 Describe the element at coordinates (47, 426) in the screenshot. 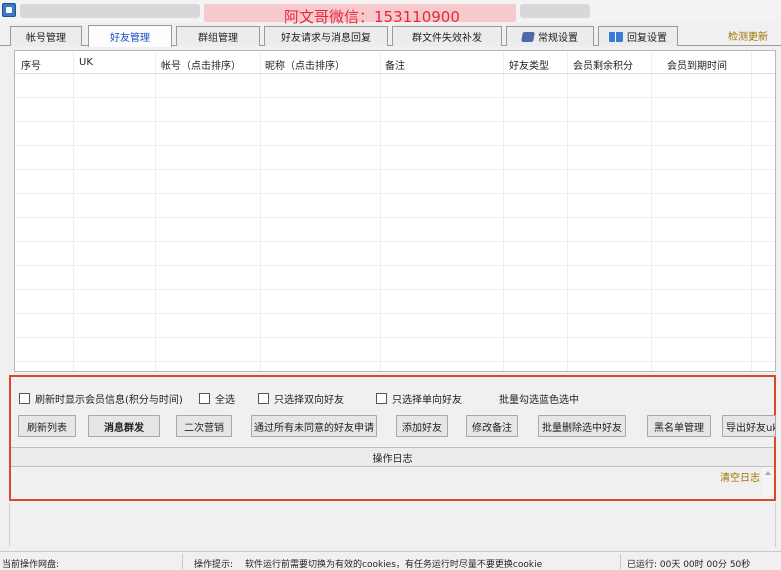

I see `refresh-list-button: 刷新列表` at that location.